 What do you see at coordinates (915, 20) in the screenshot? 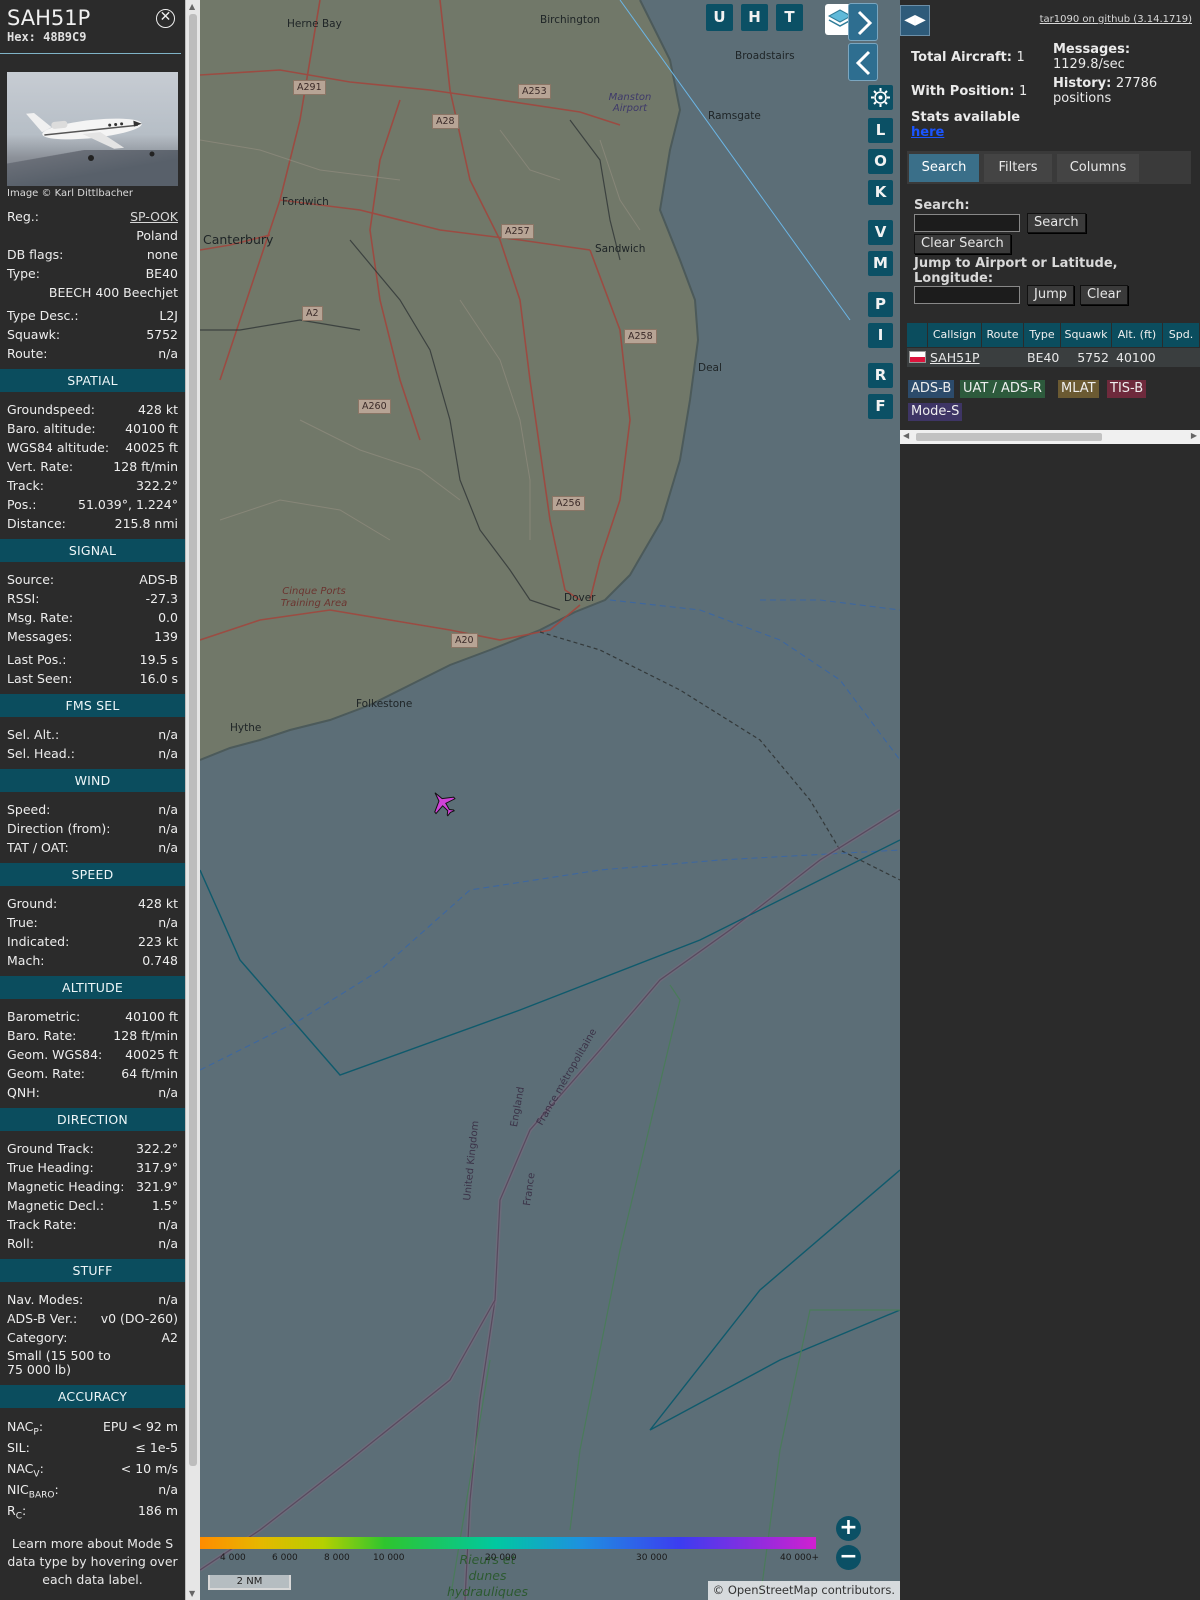
I see `split-toggle-icon: ◀▶` at bounding box center [915, 20].